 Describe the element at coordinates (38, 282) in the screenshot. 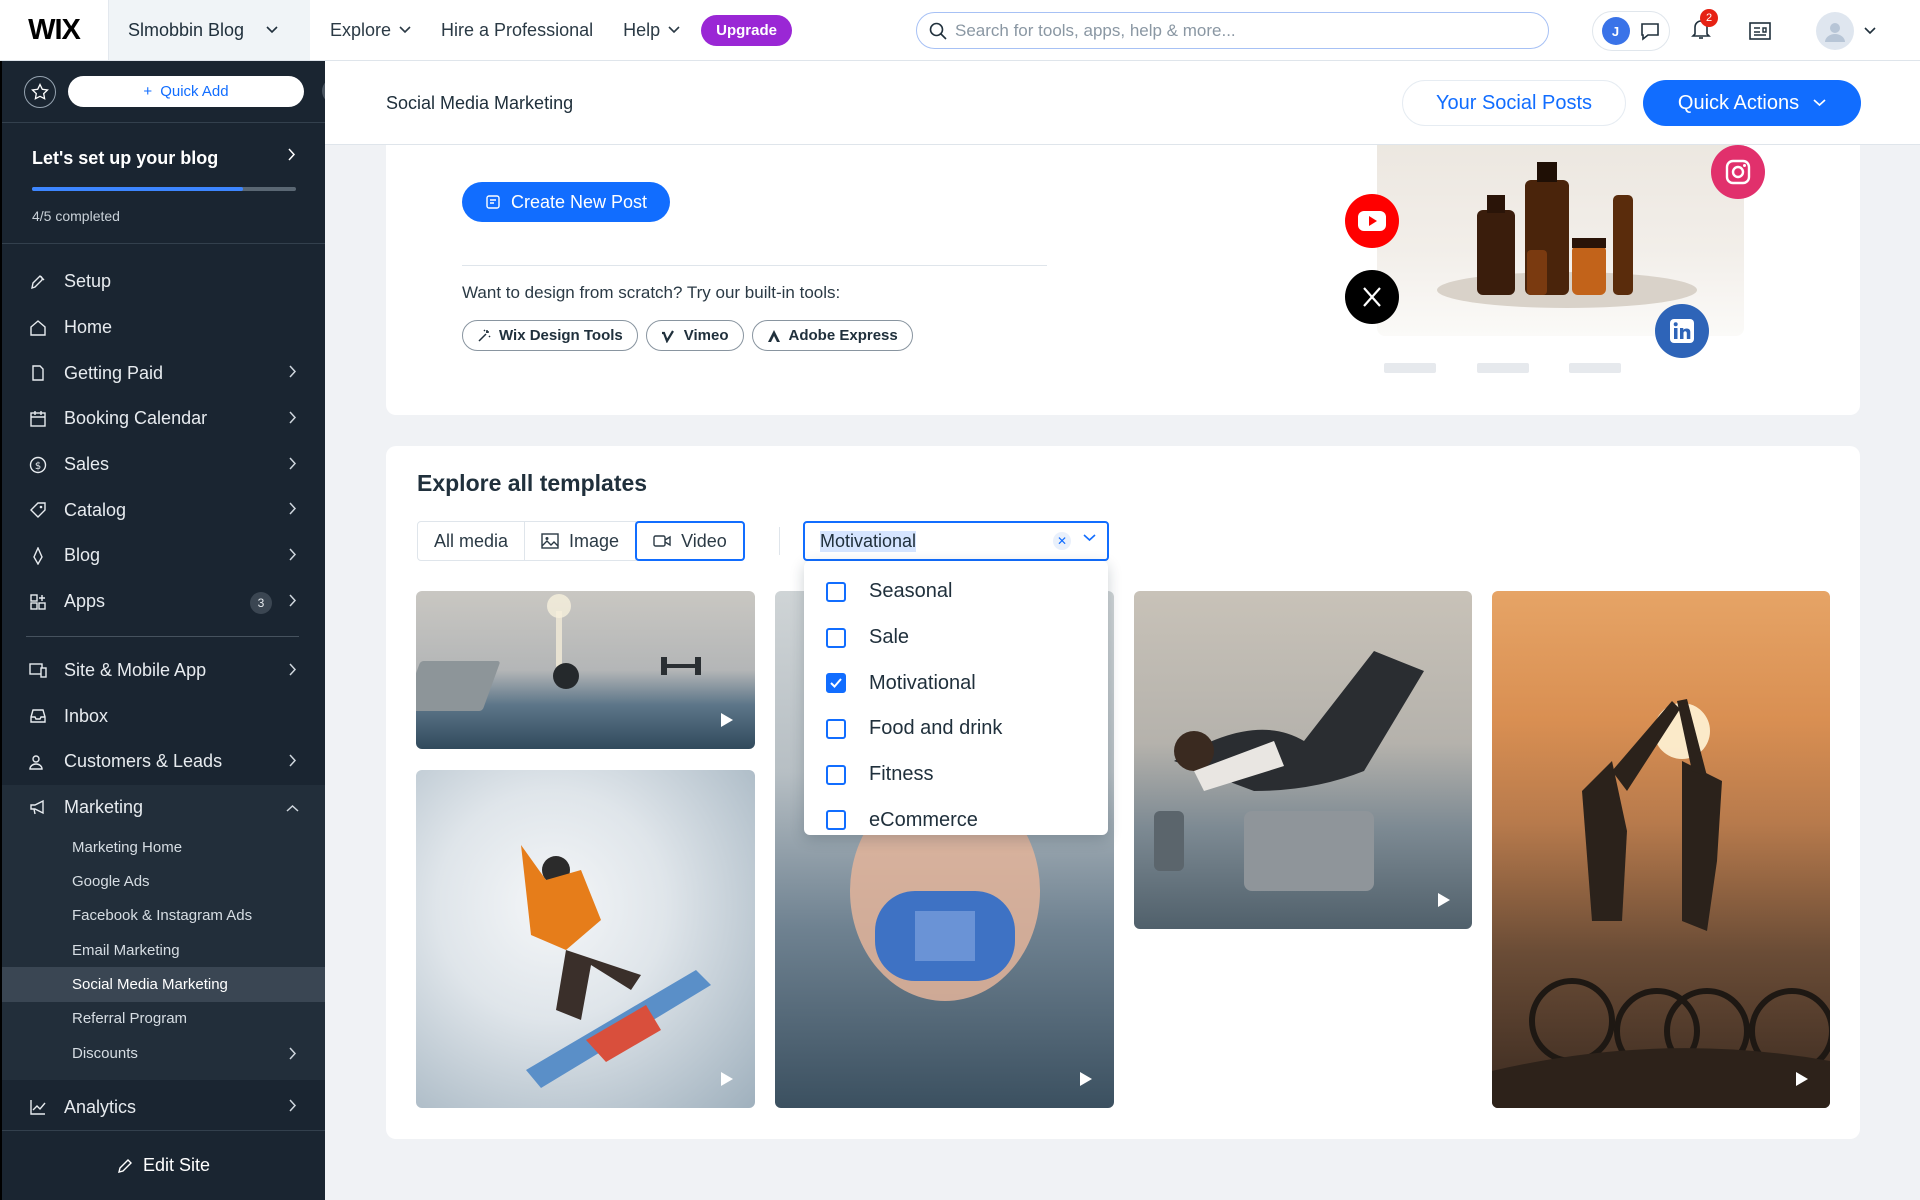

I see `rocket-icon` at that location.